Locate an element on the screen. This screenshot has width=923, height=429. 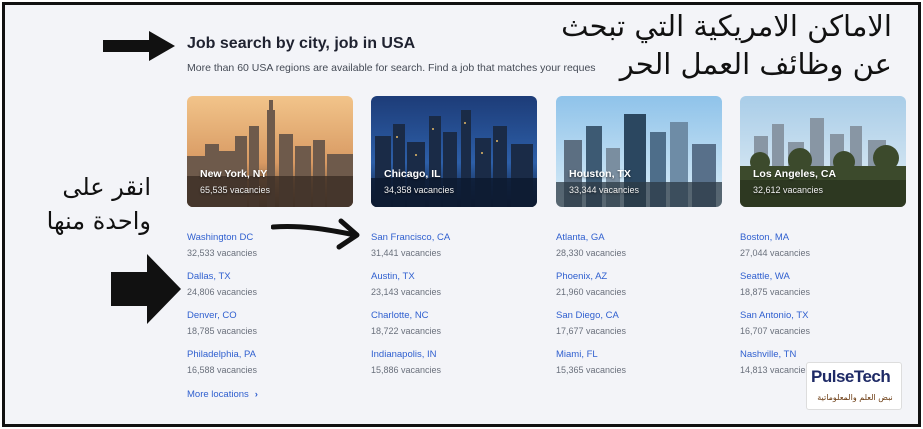
location-link: Nashville, TN is located at coordinates (768, 354).